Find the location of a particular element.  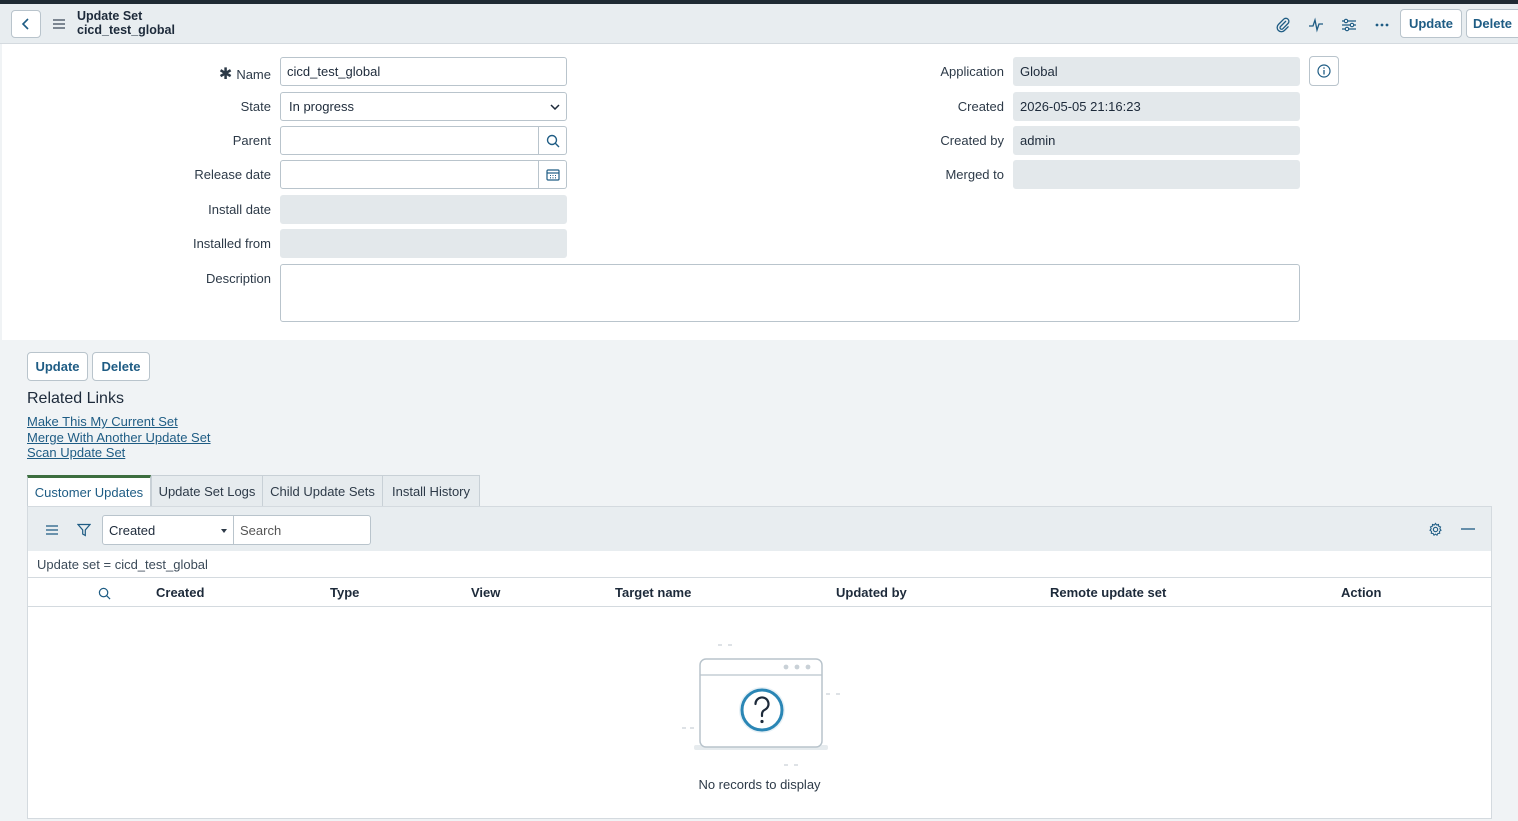

empty-state-message: No records to display is located at coordinates (759, 784).